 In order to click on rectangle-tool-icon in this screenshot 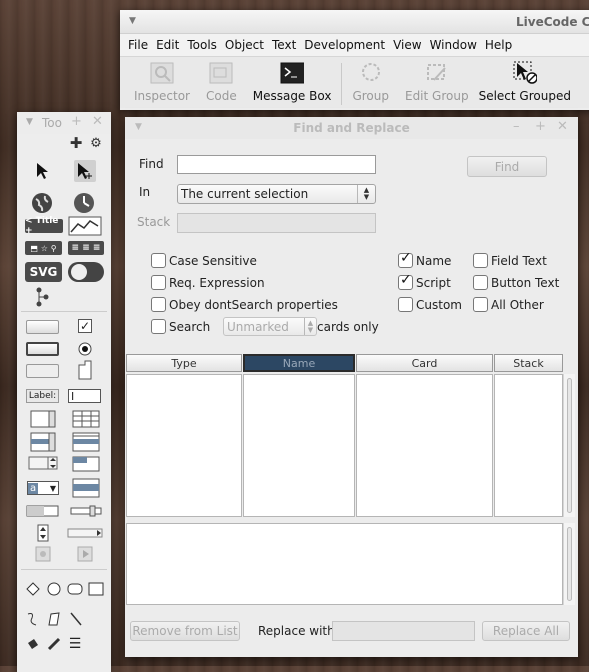, I will do `click(96, 589)`.